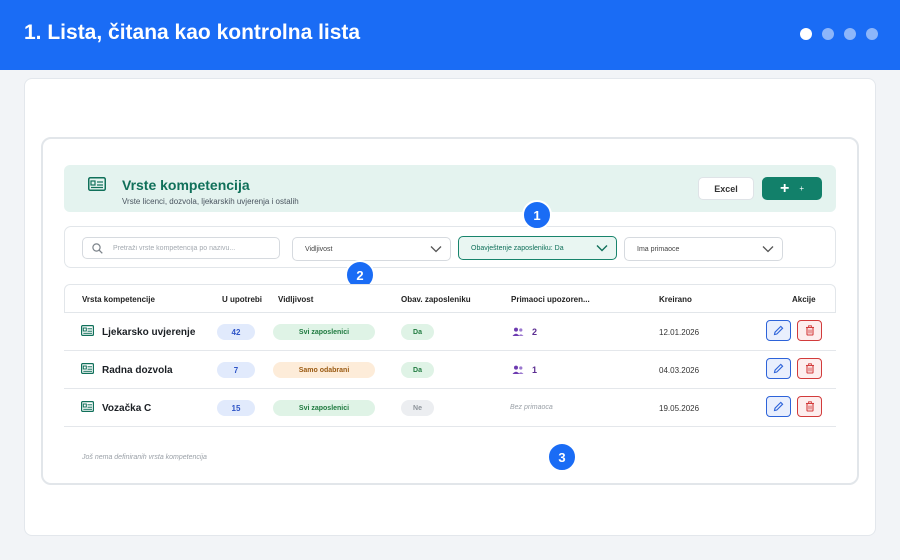 This screenshot has width=900, height=560. I want to click on plus-icon: +, so click(784, 188).